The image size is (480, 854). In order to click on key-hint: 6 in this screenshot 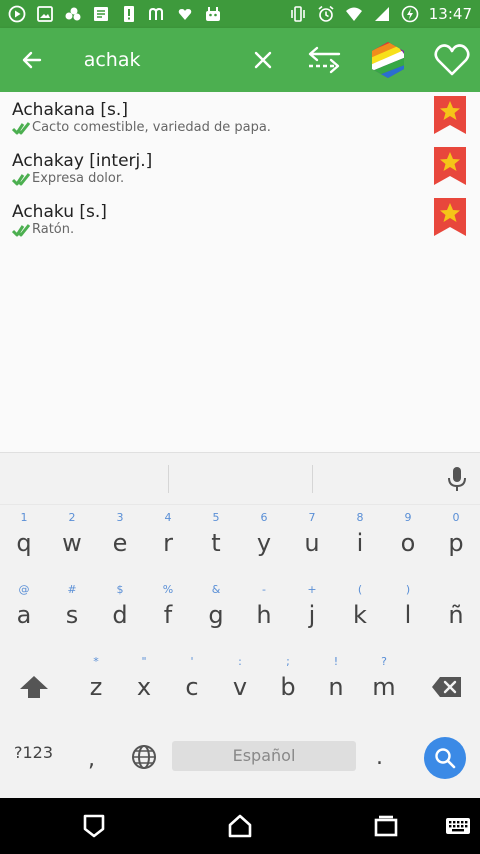, I will do `click(264, 517)`.